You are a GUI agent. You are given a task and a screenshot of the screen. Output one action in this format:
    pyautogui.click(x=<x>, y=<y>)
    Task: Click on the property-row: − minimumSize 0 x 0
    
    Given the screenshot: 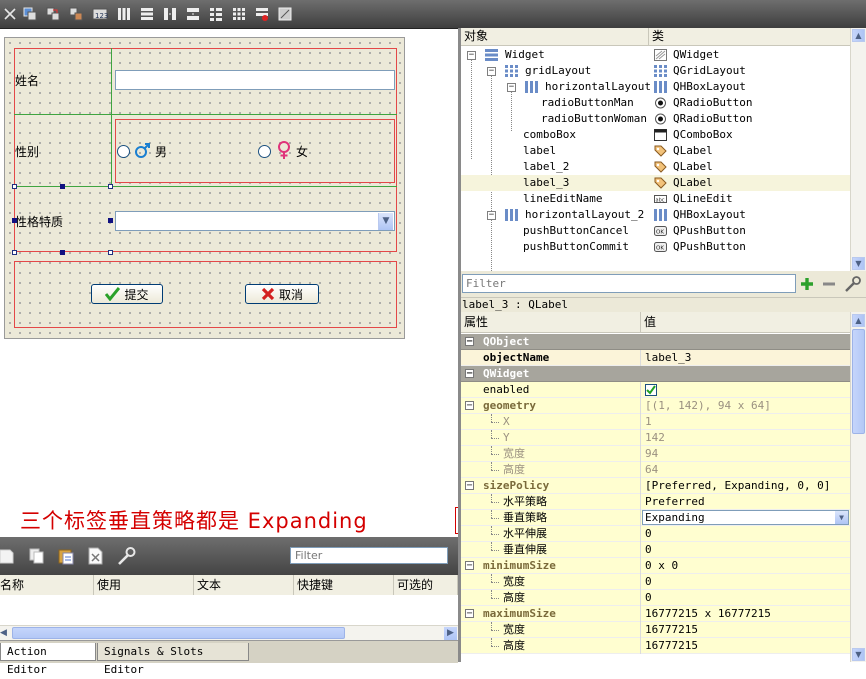 What is the action you would take?
    pyautogui.click(x=656, y=566)
    